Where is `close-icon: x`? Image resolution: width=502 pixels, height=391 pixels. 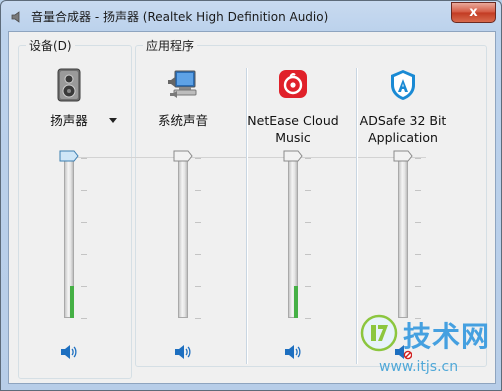
close-icon: x is located at coordinates (473, 12).